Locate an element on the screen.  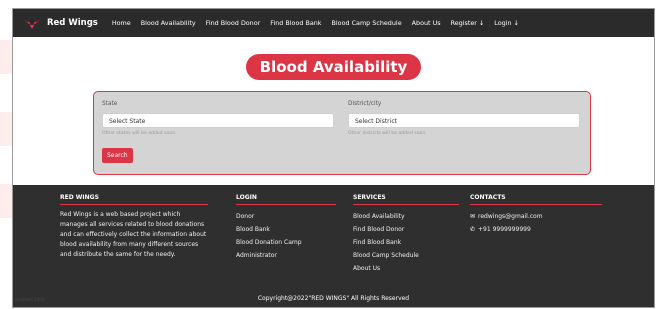
footer-about-heading: RED WINGS is located at coordinates (79, 197).